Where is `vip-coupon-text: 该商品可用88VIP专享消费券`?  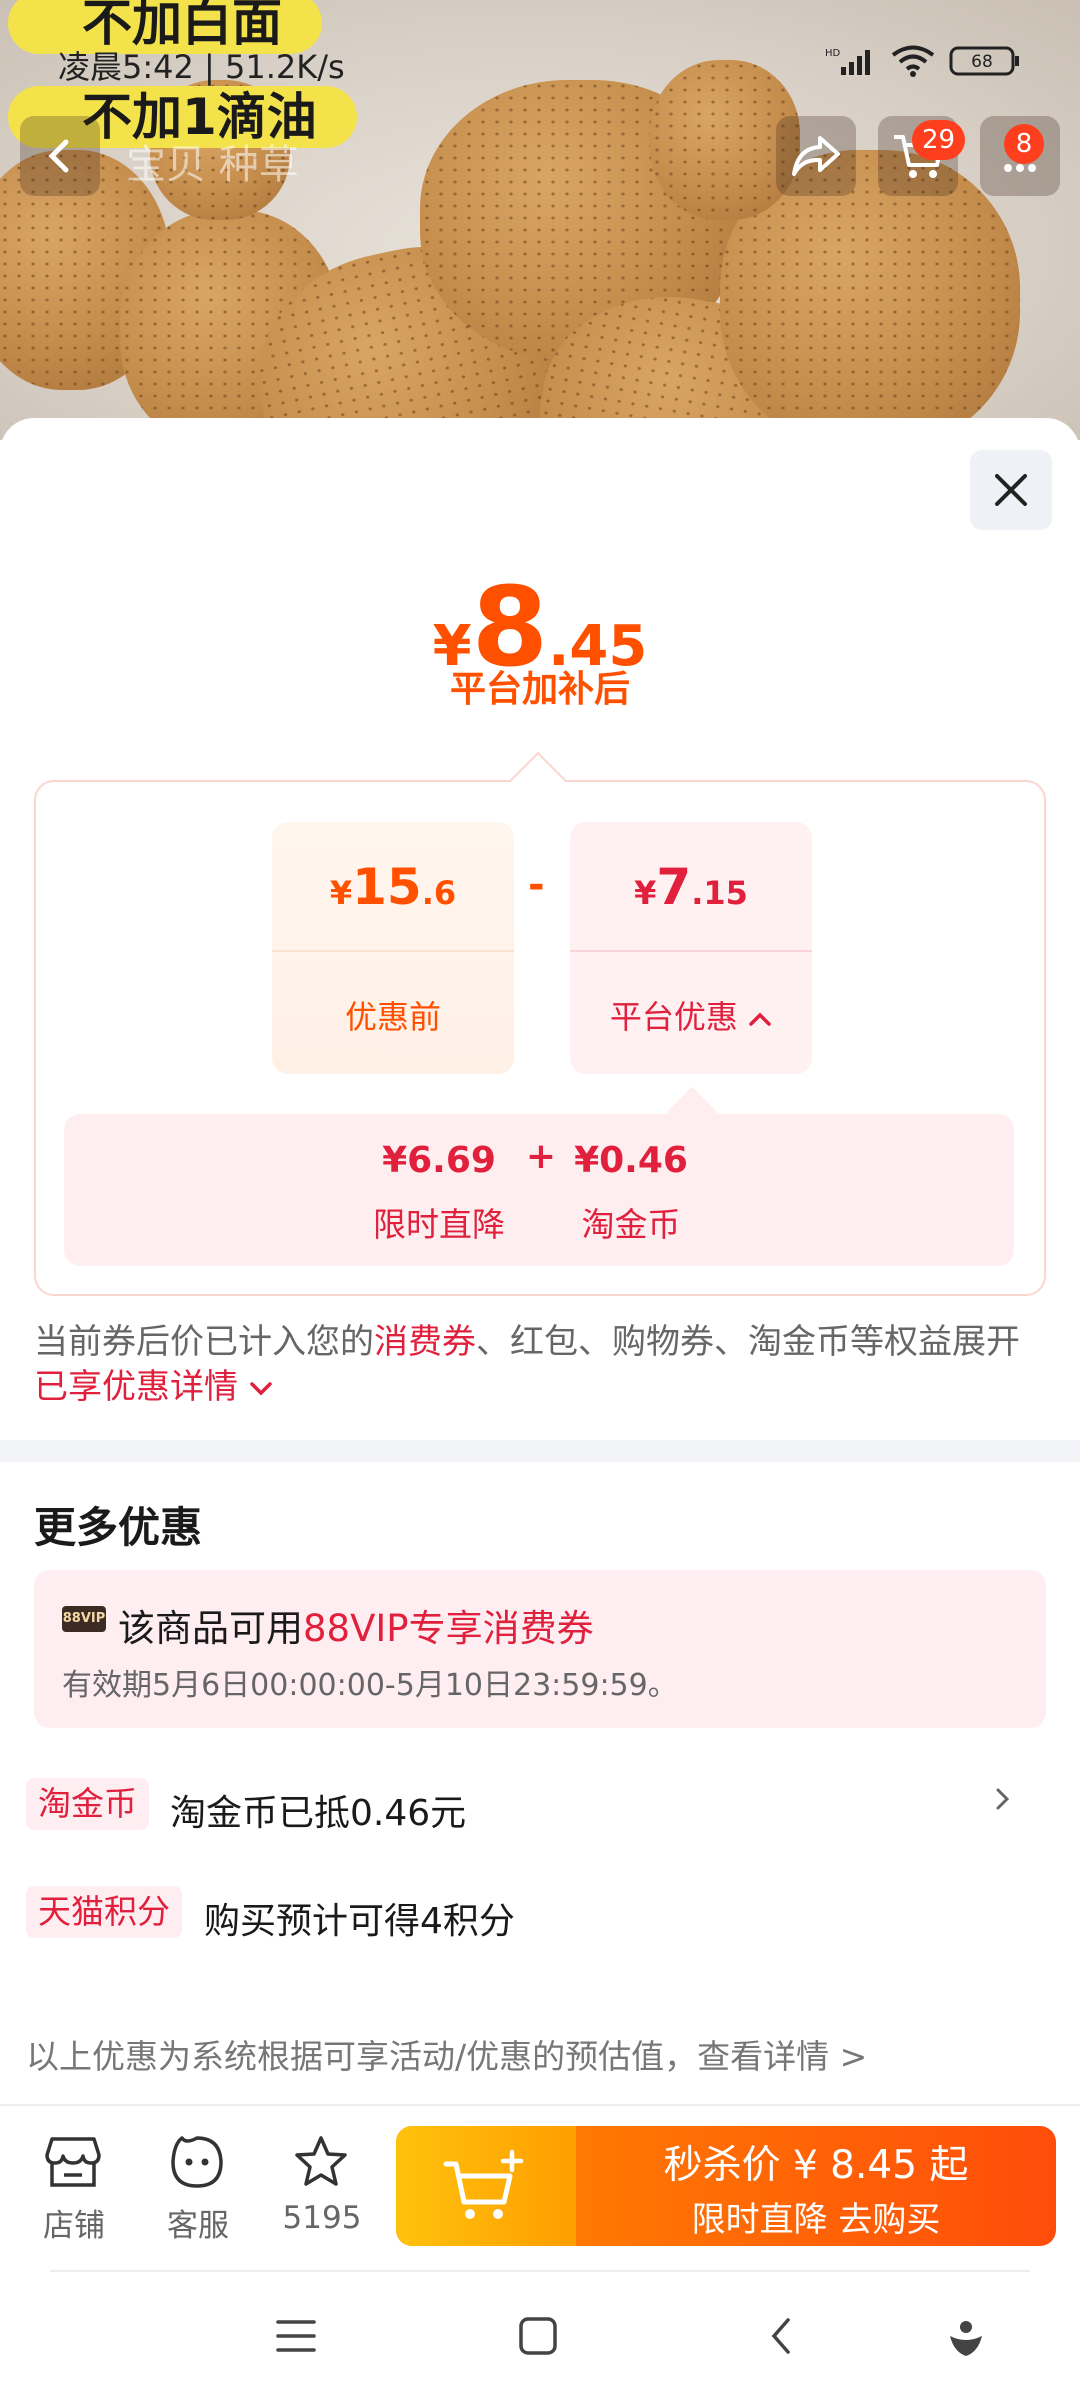 vip-coupon-text: 该商品可用88VIP专享消费券 is located at coordinates (356, 1625).